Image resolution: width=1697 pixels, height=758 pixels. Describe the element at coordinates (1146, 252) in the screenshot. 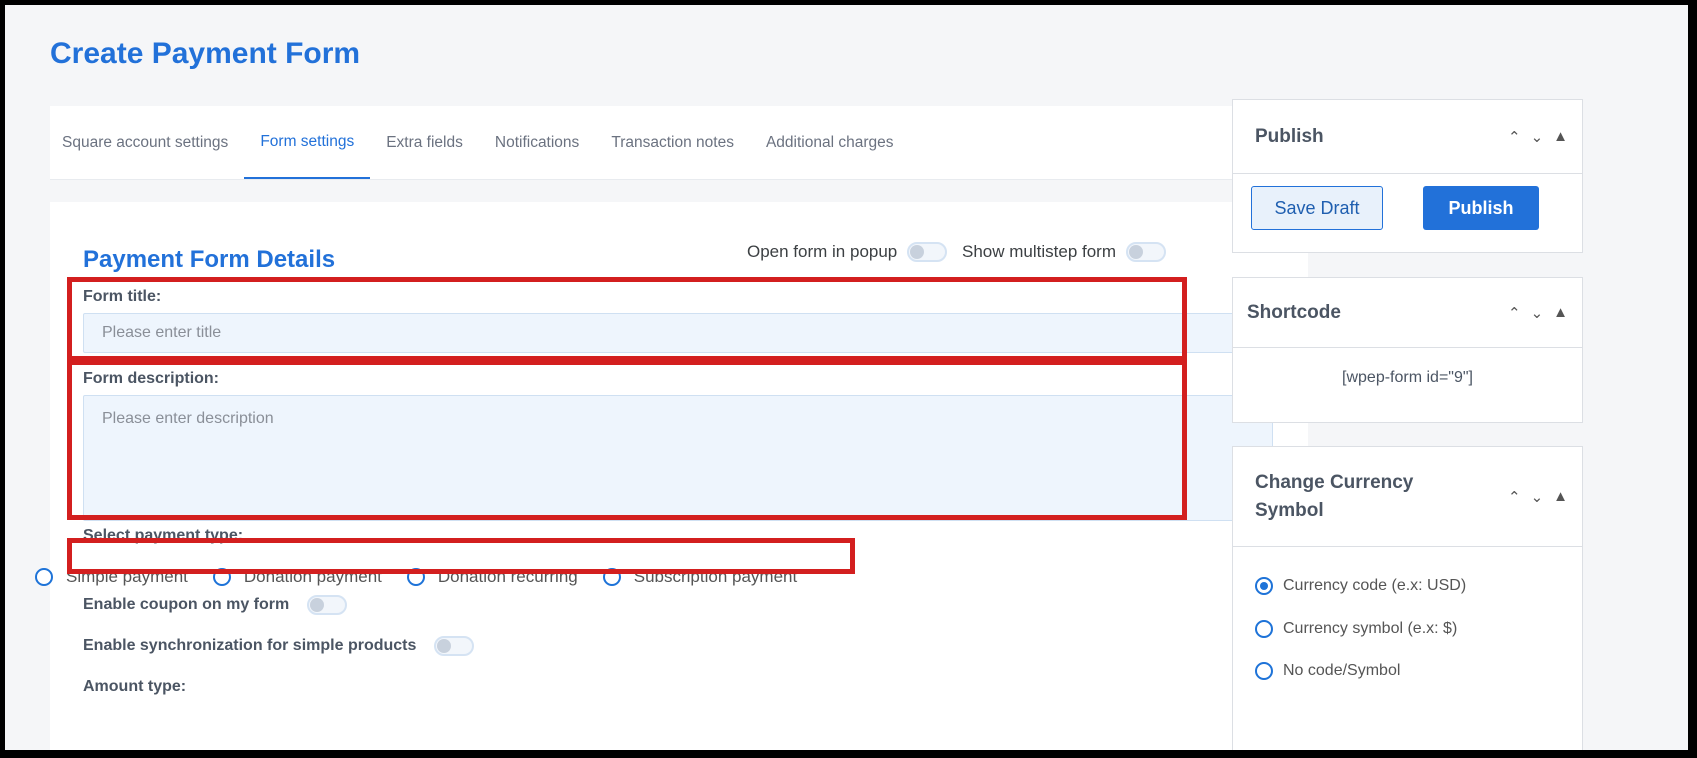

I see `multistep-toggle` at that location.